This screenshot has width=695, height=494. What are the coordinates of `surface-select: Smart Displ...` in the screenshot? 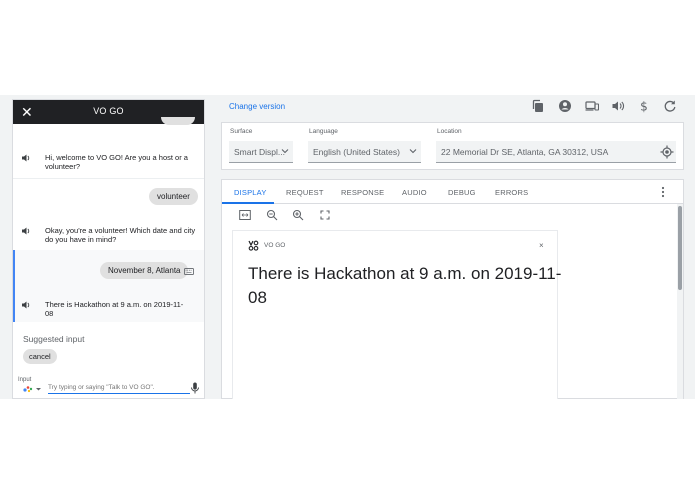 It's located at (261, 152).